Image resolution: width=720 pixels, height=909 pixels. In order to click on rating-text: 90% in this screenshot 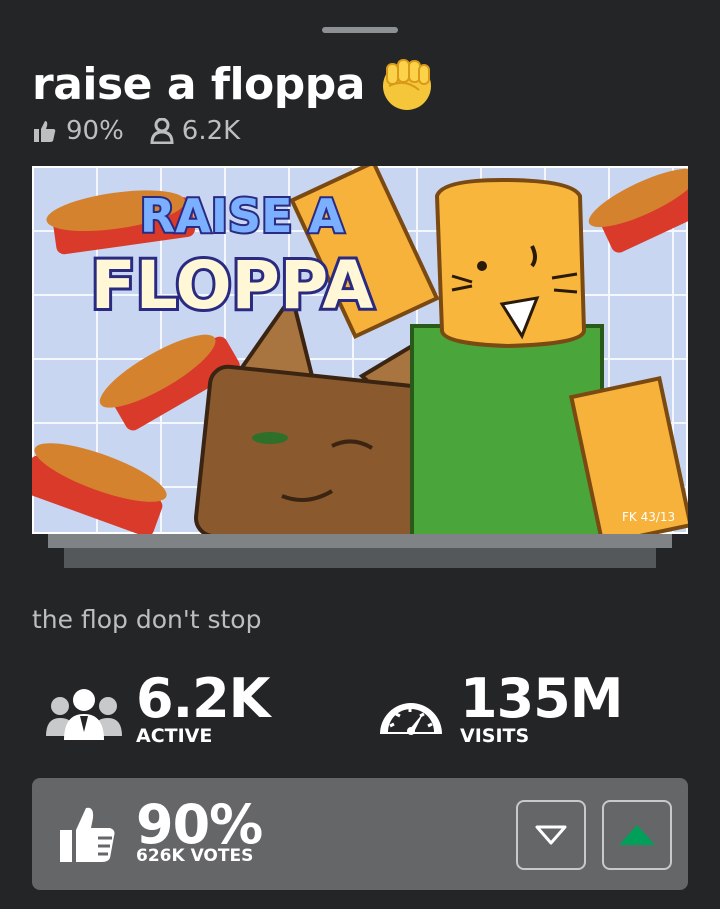, I will do `click(95, 131)`.